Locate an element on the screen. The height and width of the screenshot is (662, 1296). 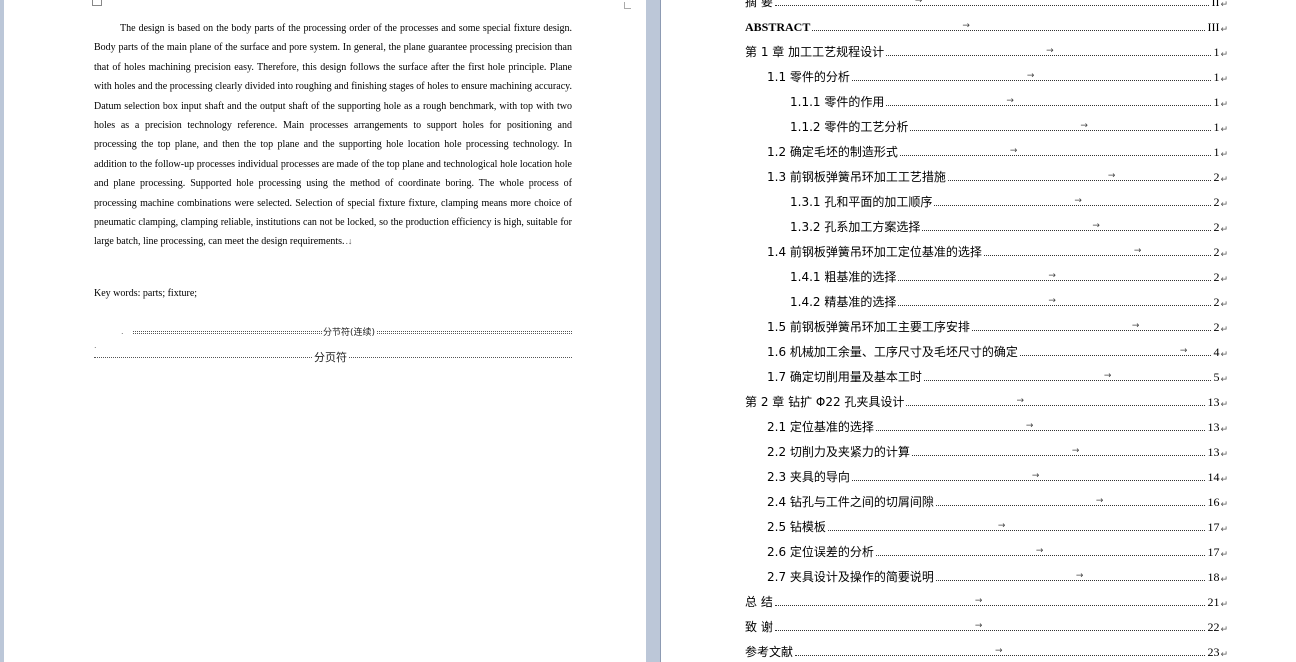
toc-entry: 2.6 定位误差的分析 → 17 ↵ is located at coordinates (997, 551).